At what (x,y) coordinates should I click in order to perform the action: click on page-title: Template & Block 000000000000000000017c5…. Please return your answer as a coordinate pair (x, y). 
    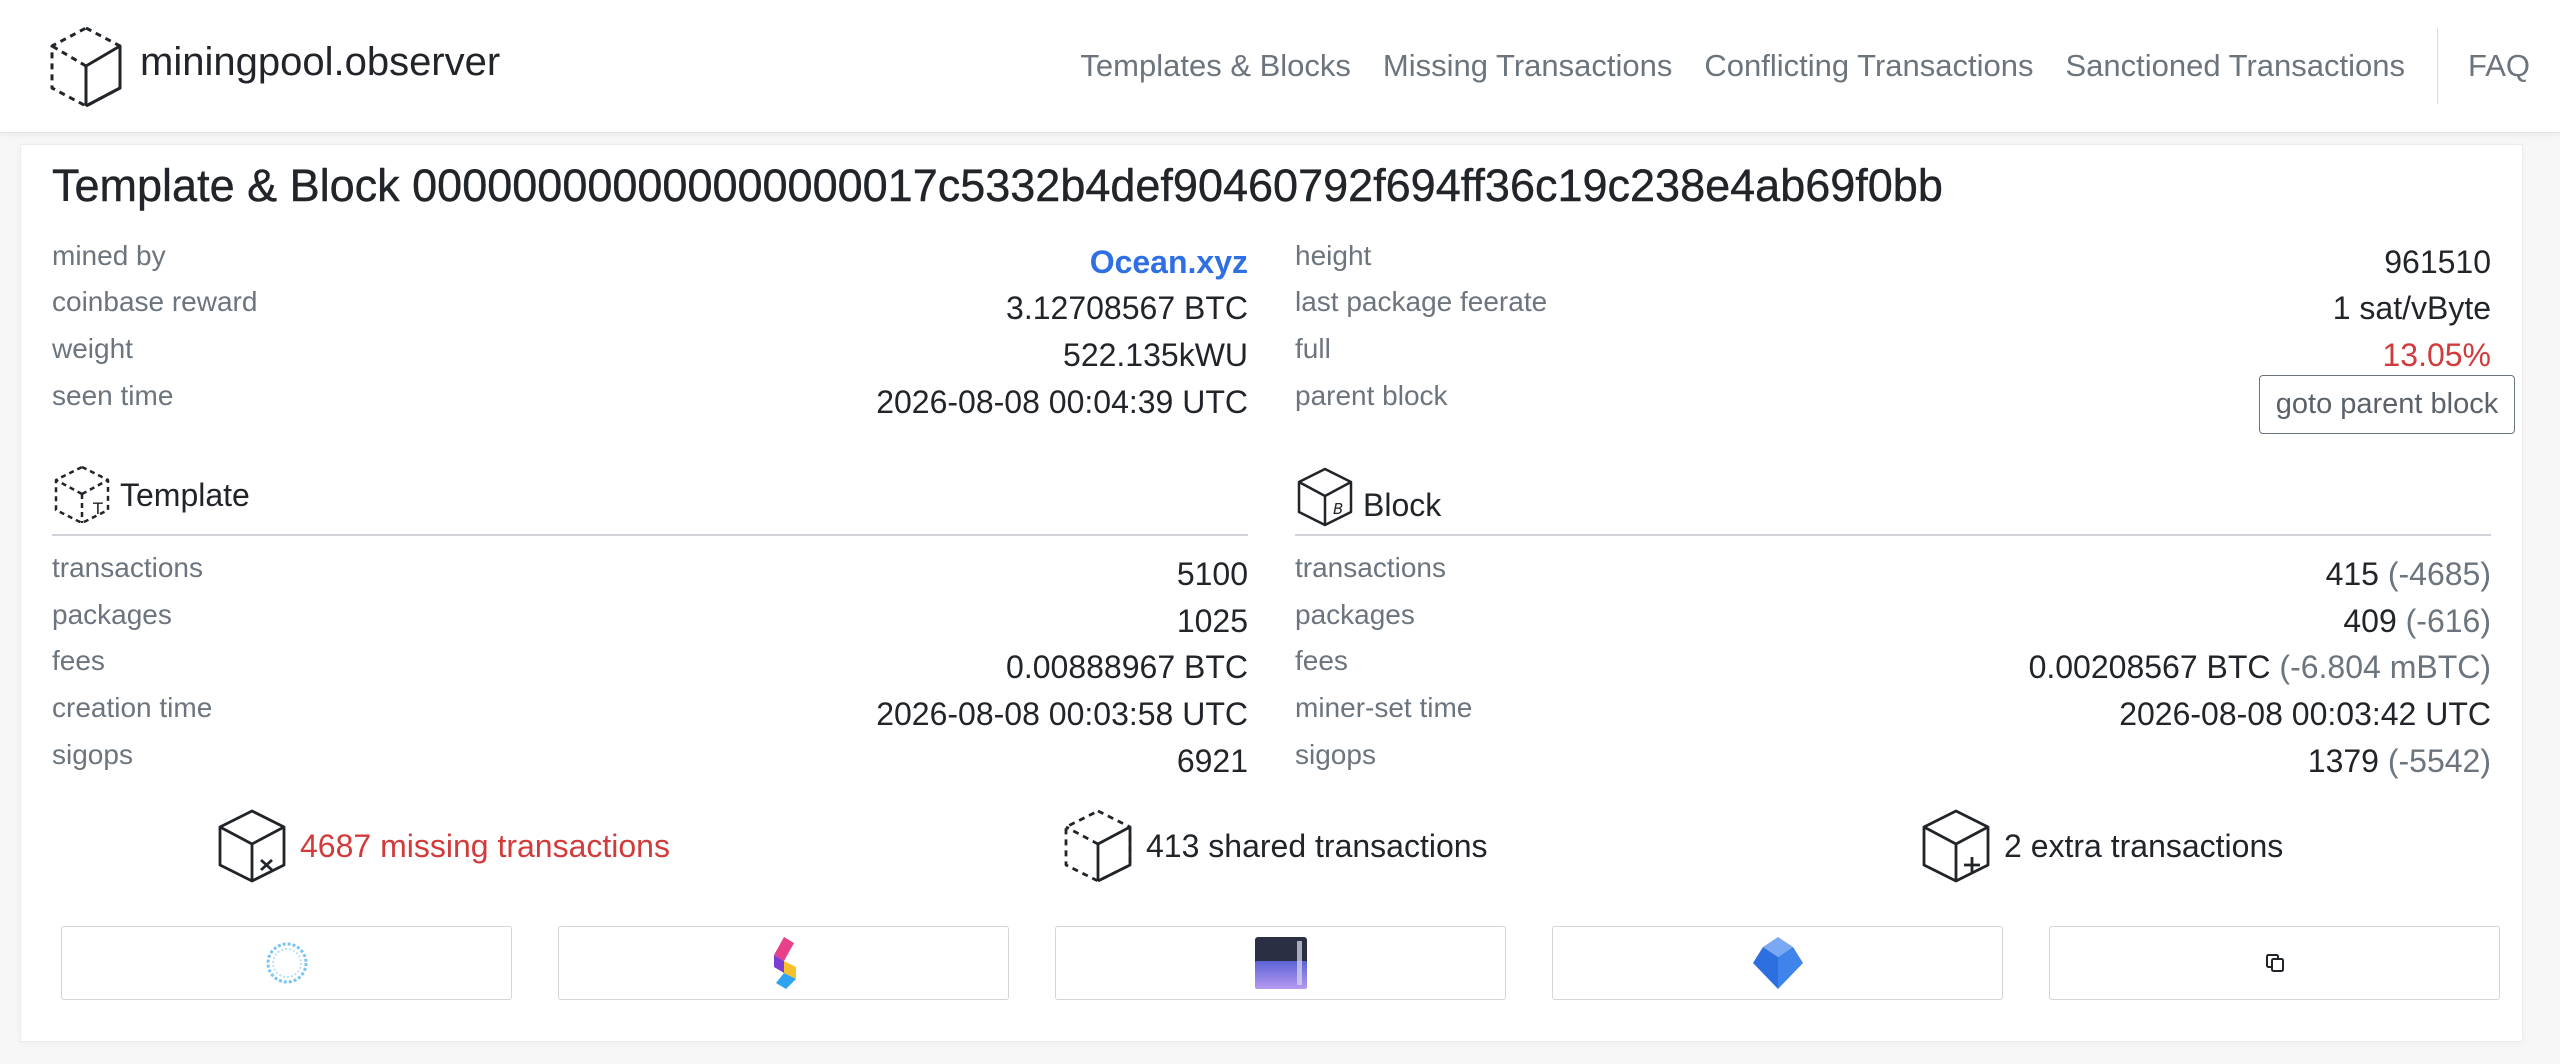
    Looking at the image, I should click on (997, 185).